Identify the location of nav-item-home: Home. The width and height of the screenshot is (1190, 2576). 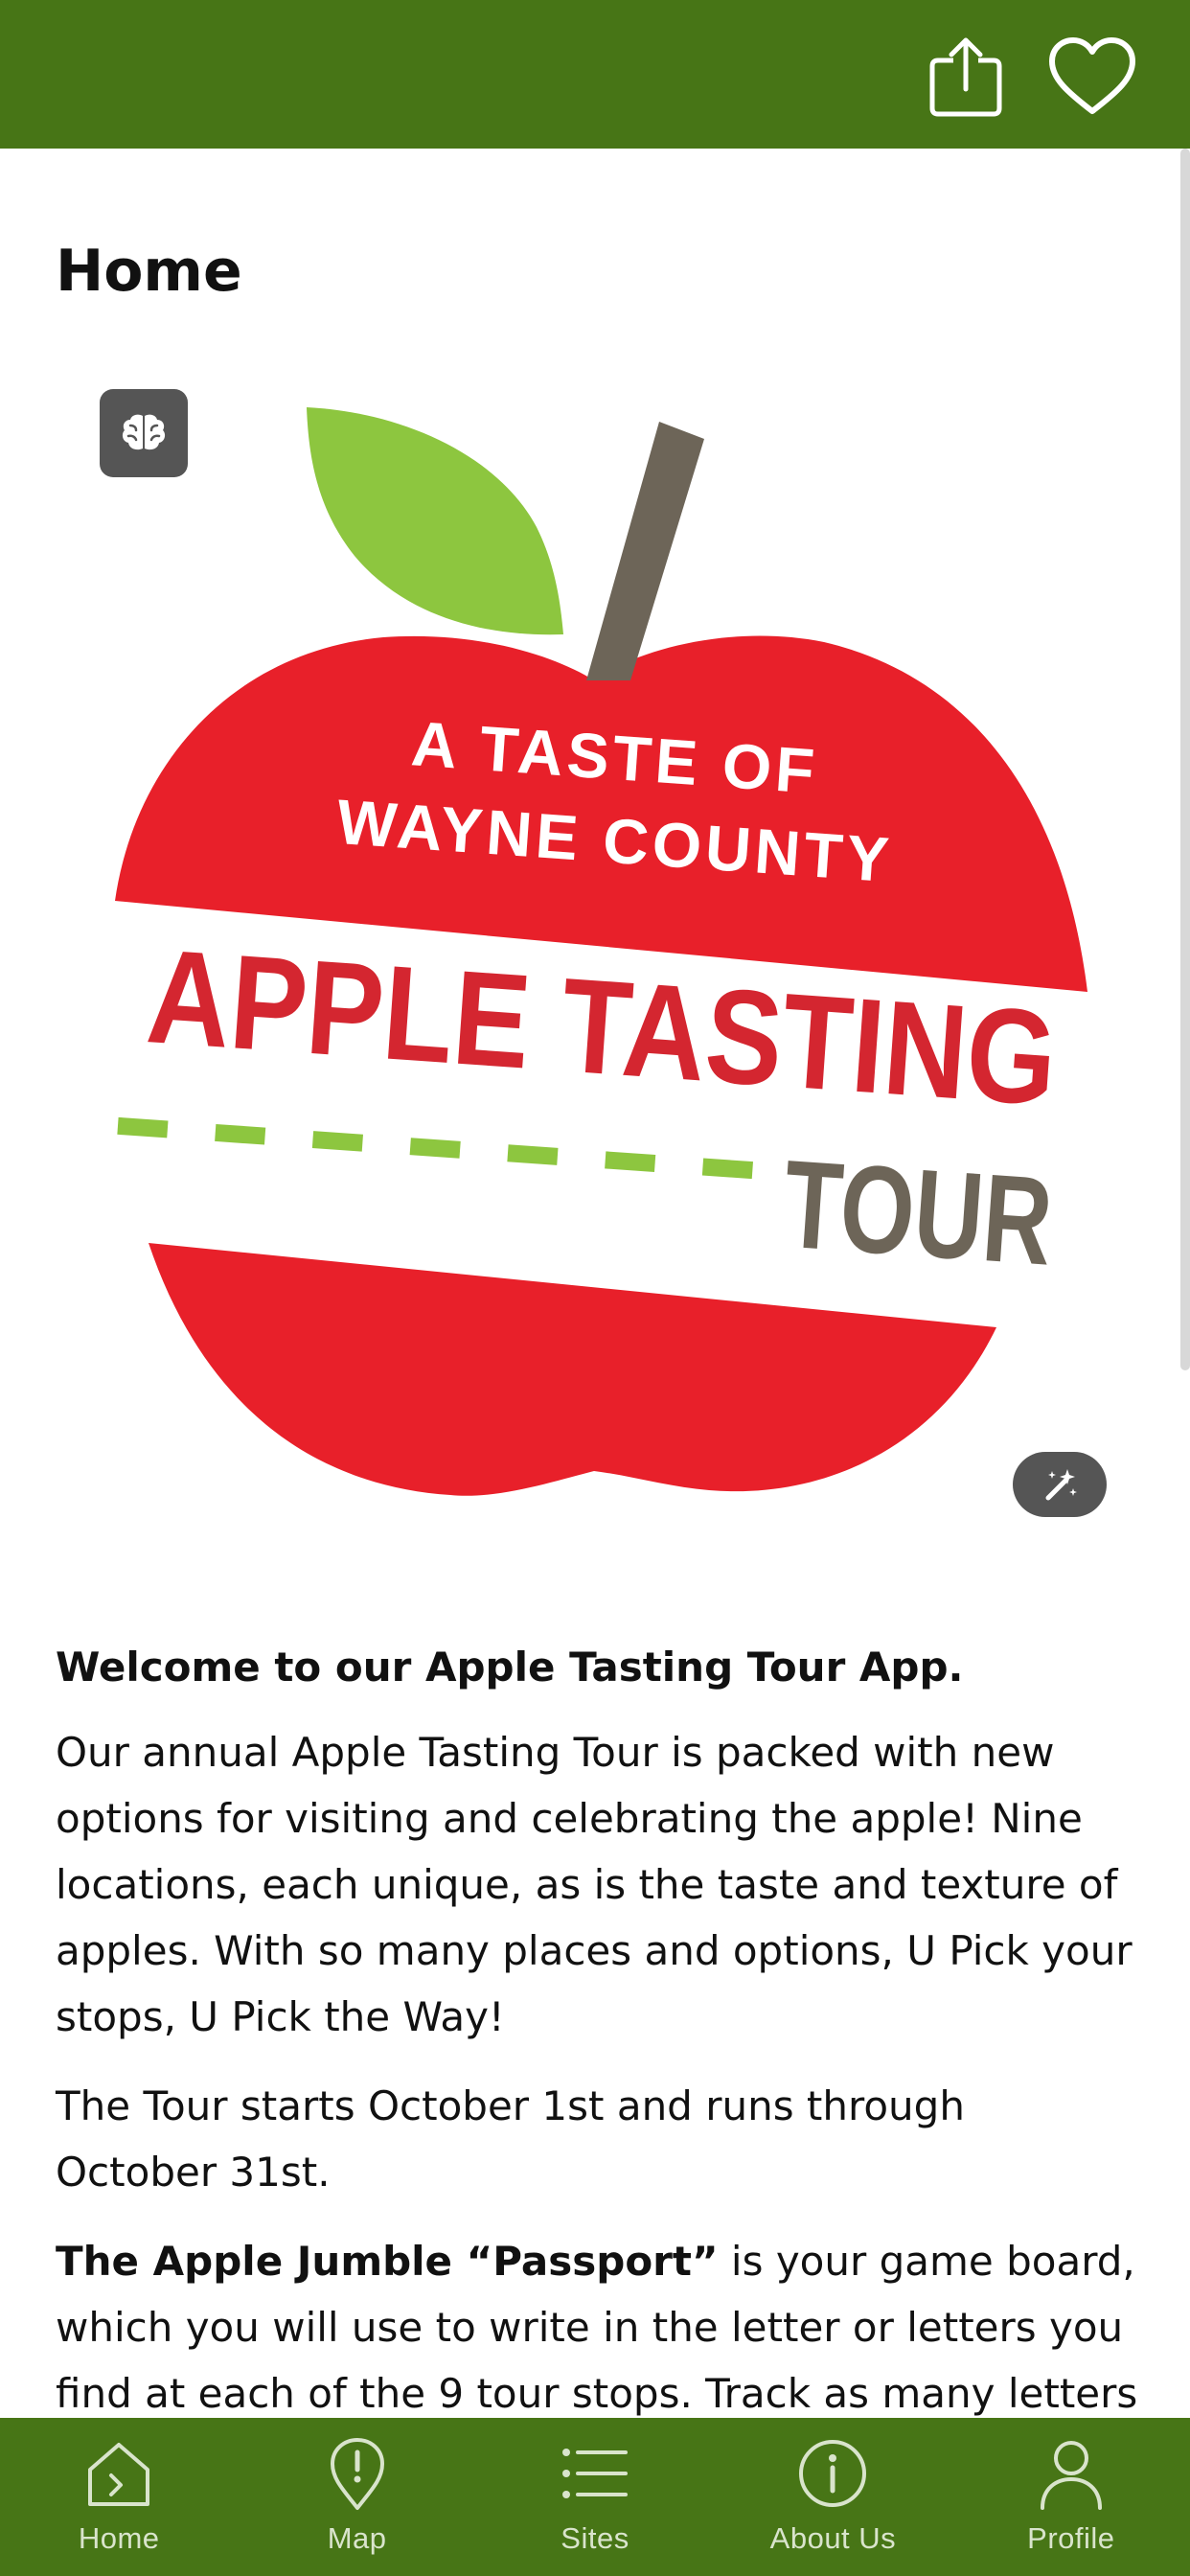
(119, 2497).